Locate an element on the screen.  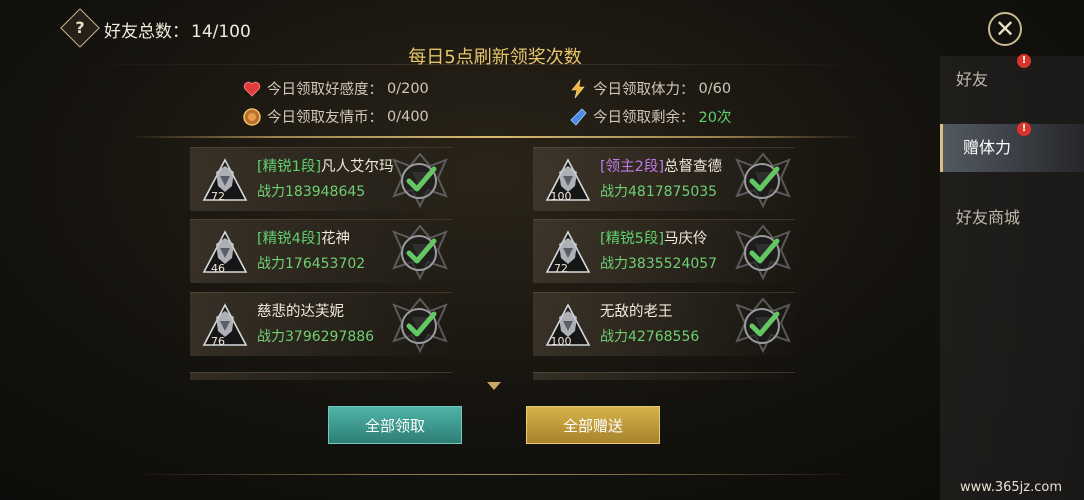
friend-power: 战力42768556 is located at coordinates (650, 337).